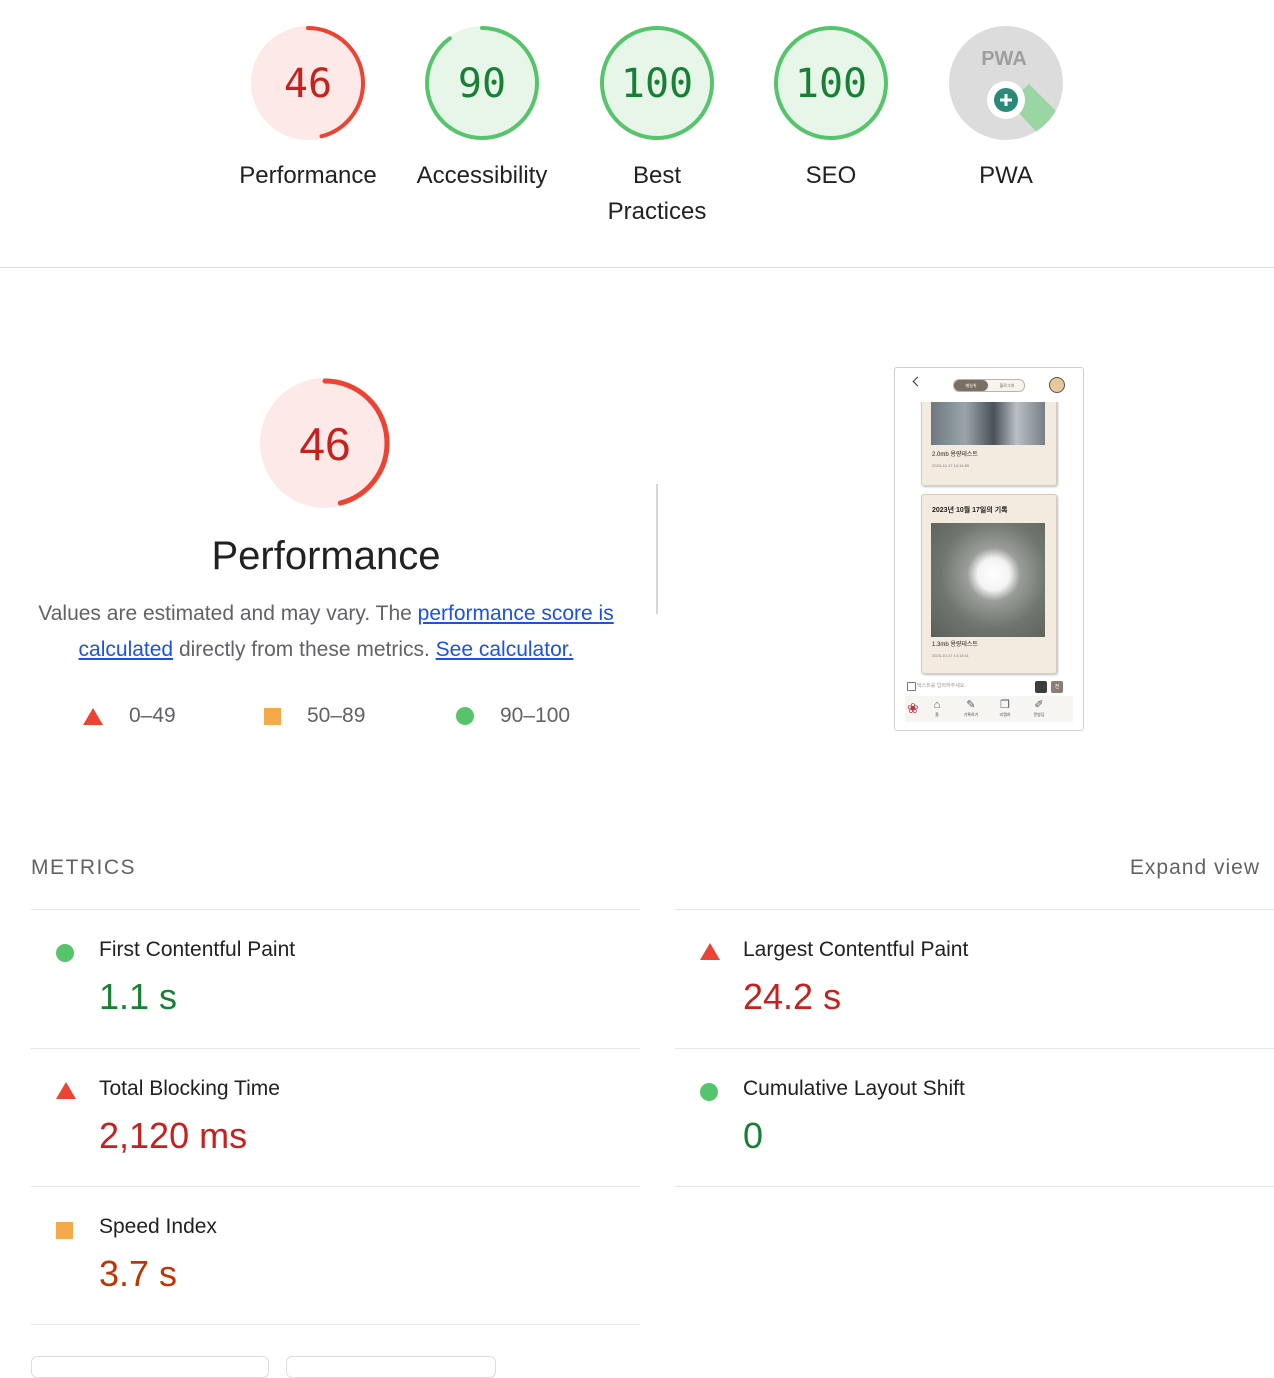 The image size is (1274, 1378). I want to click on circle-icon, so click(465, 716).